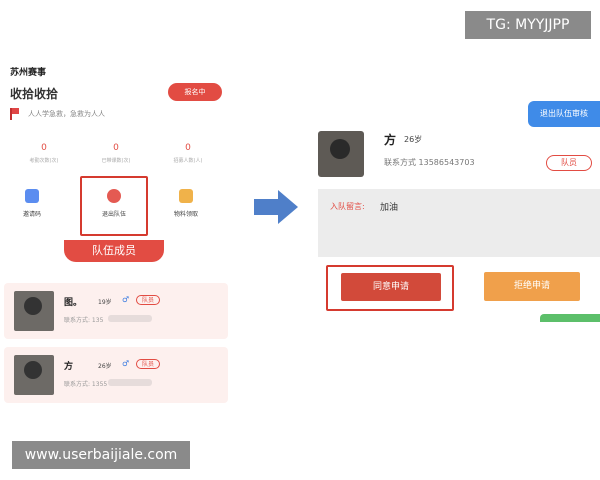 The image size is (600, 480). I want to click on telegram-watermark: TG: MYYJJPP, so click(528, 25).